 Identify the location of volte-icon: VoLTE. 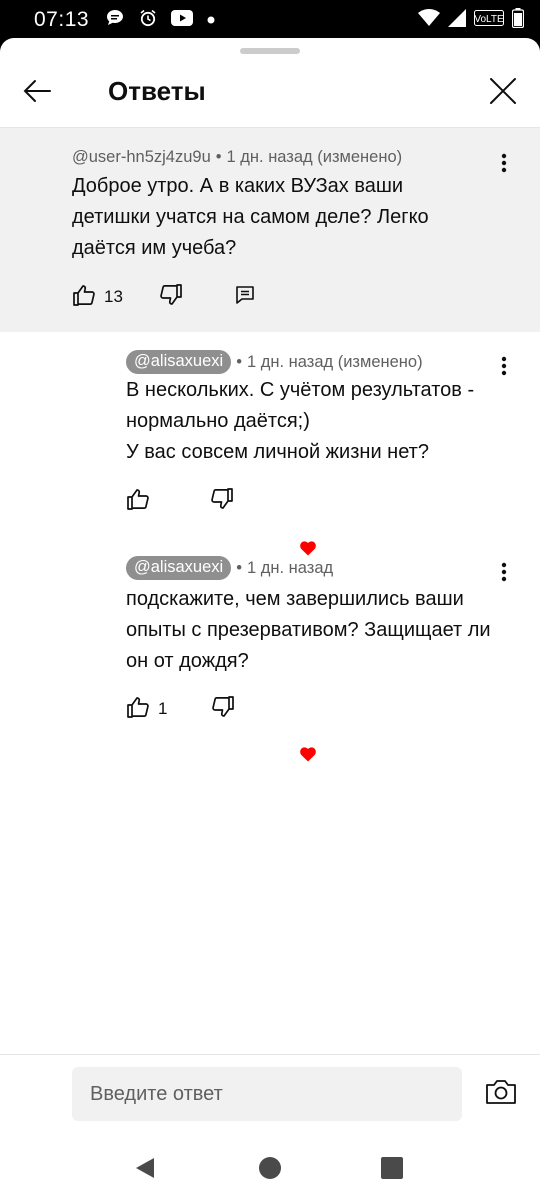
(489, 20).